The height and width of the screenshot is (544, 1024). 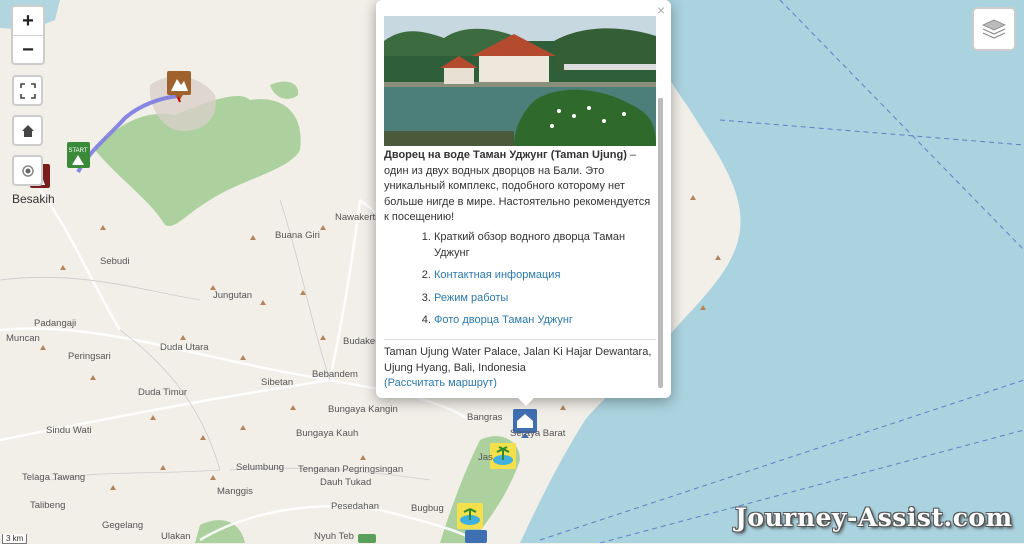 What do you see at coordinates (440, 382) in the screenshot?
I see `route-link: (Рассчитать маршрут)` at bounding box center [440, 382].